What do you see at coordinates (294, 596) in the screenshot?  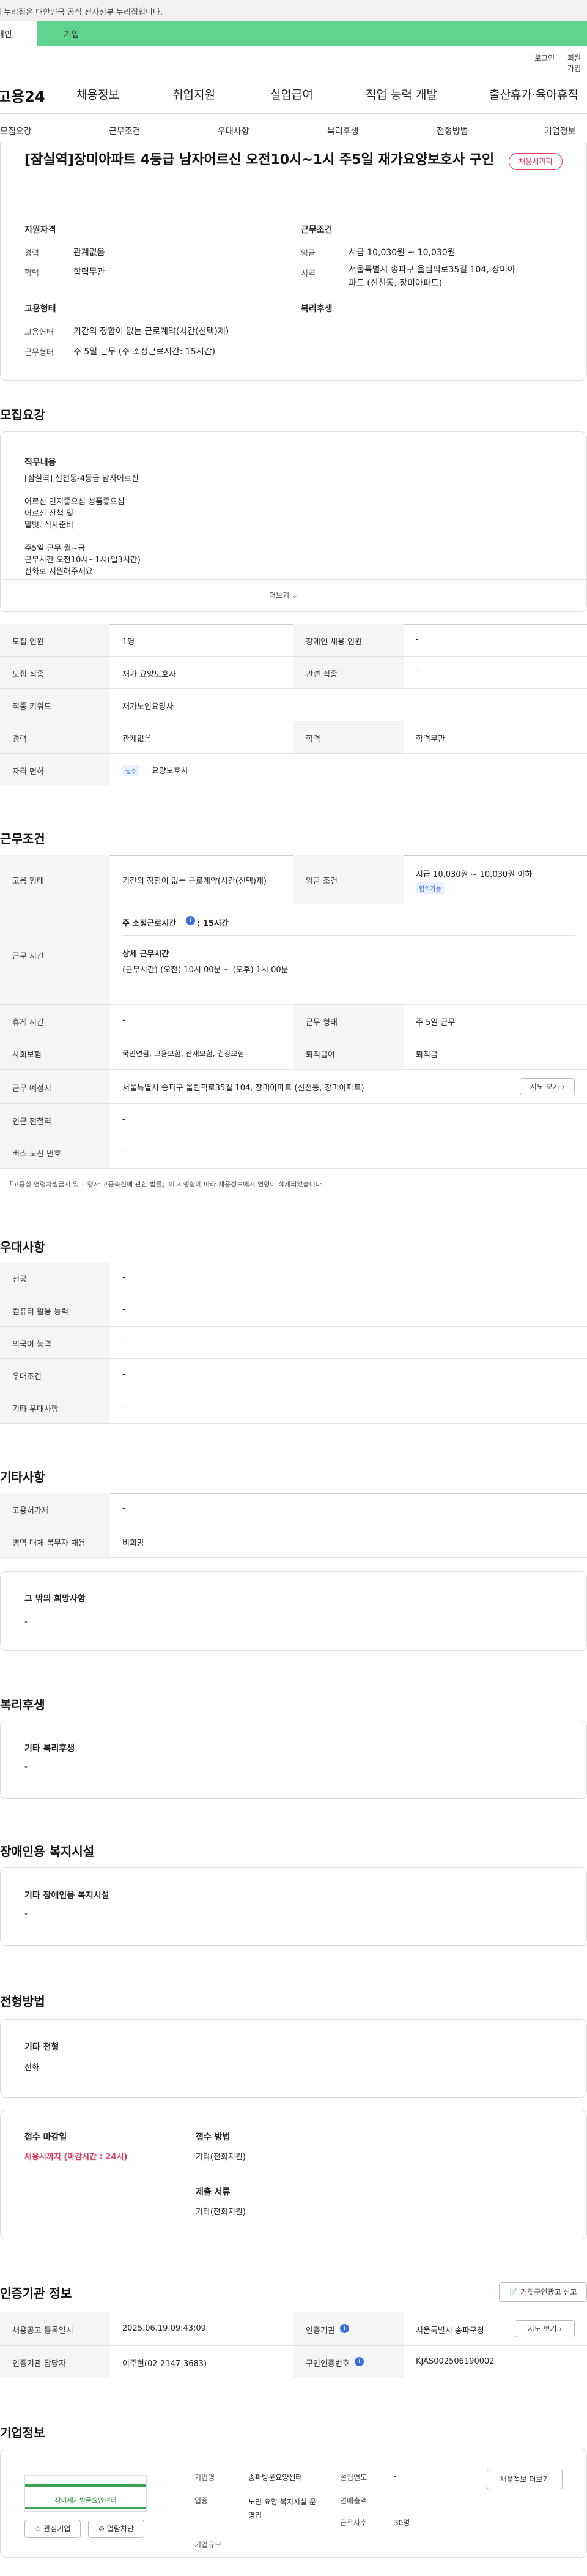 I see `chevron-down-icon: ⌄` at bounding box center [294, 596].